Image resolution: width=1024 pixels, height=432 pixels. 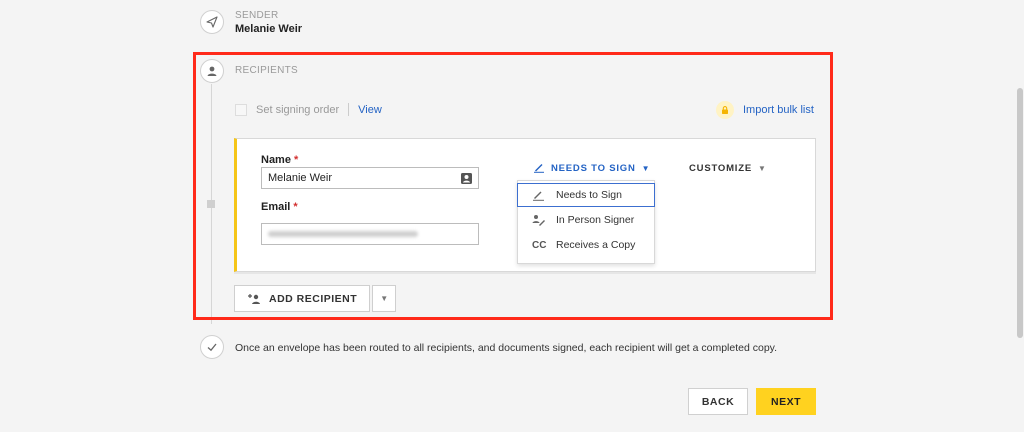 I want to click on sender-name: Melanie Weir, so click(x=269, y=29).